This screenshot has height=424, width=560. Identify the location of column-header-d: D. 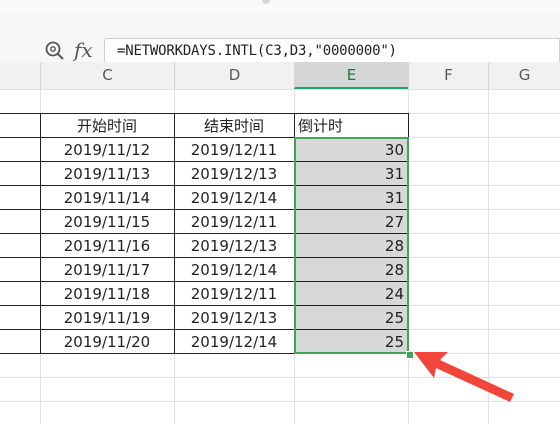
(234, 75).